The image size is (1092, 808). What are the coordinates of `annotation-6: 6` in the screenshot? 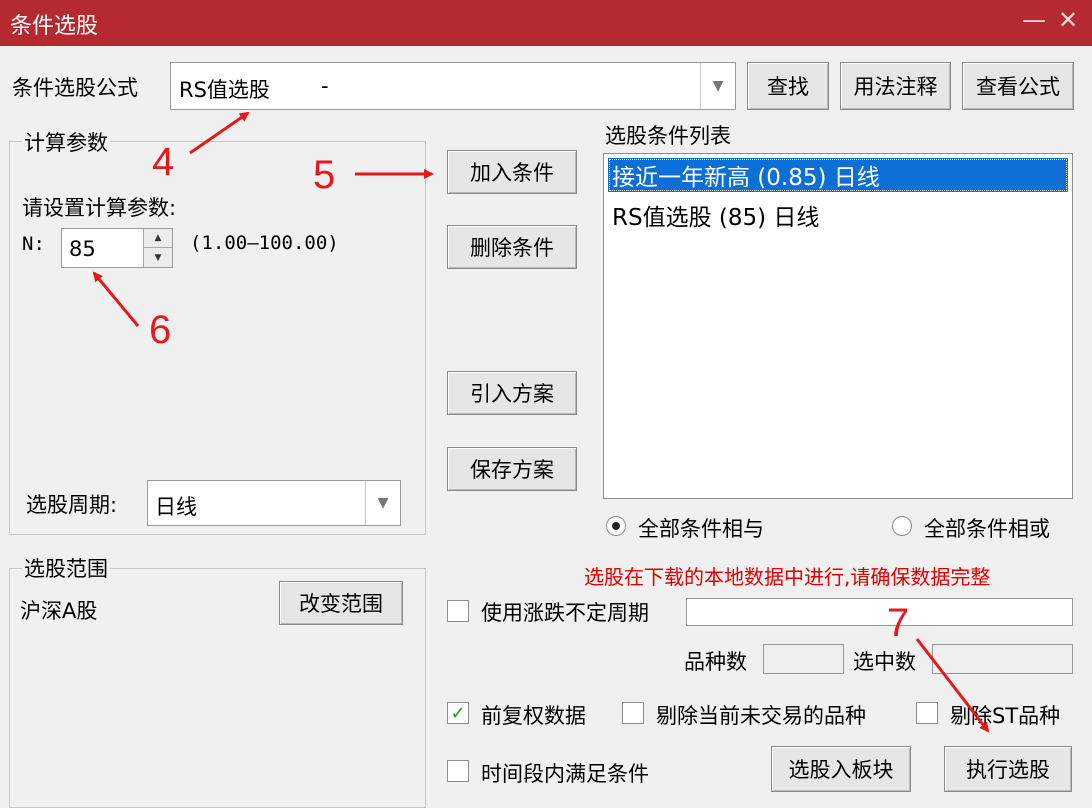 It's located at (160, 330).